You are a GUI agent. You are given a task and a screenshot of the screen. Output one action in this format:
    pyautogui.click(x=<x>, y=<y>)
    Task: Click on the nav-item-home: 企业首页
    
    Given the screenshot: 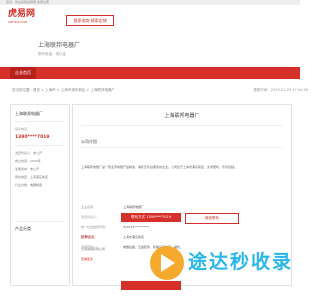 What is the action you would take?
    pyautogui.click(x=23, y=73)
    